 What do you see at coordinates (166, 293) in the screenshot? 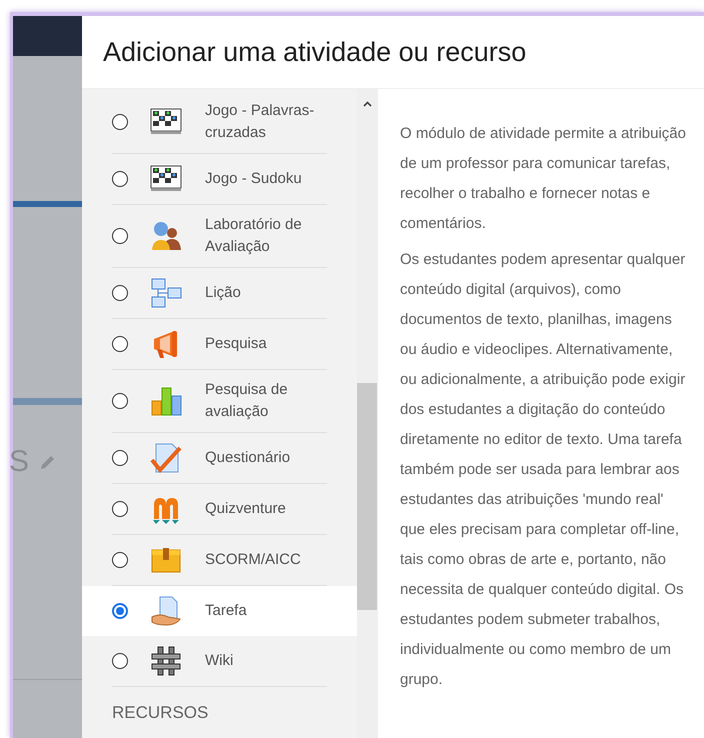
I see `flowchart-icon` at bounding box center [166, 293].